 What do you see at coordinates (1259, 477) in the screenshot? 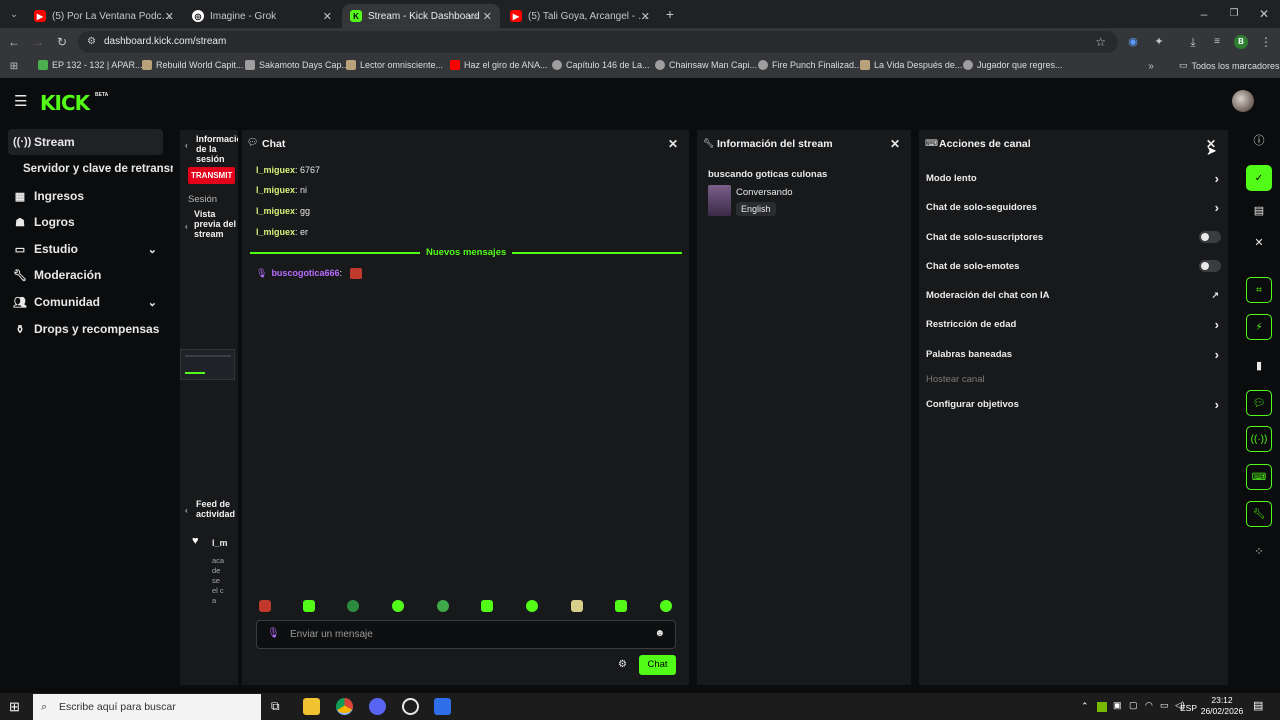
I see `channel-actions-button: ⌨` at bounding box center [1259, 477].